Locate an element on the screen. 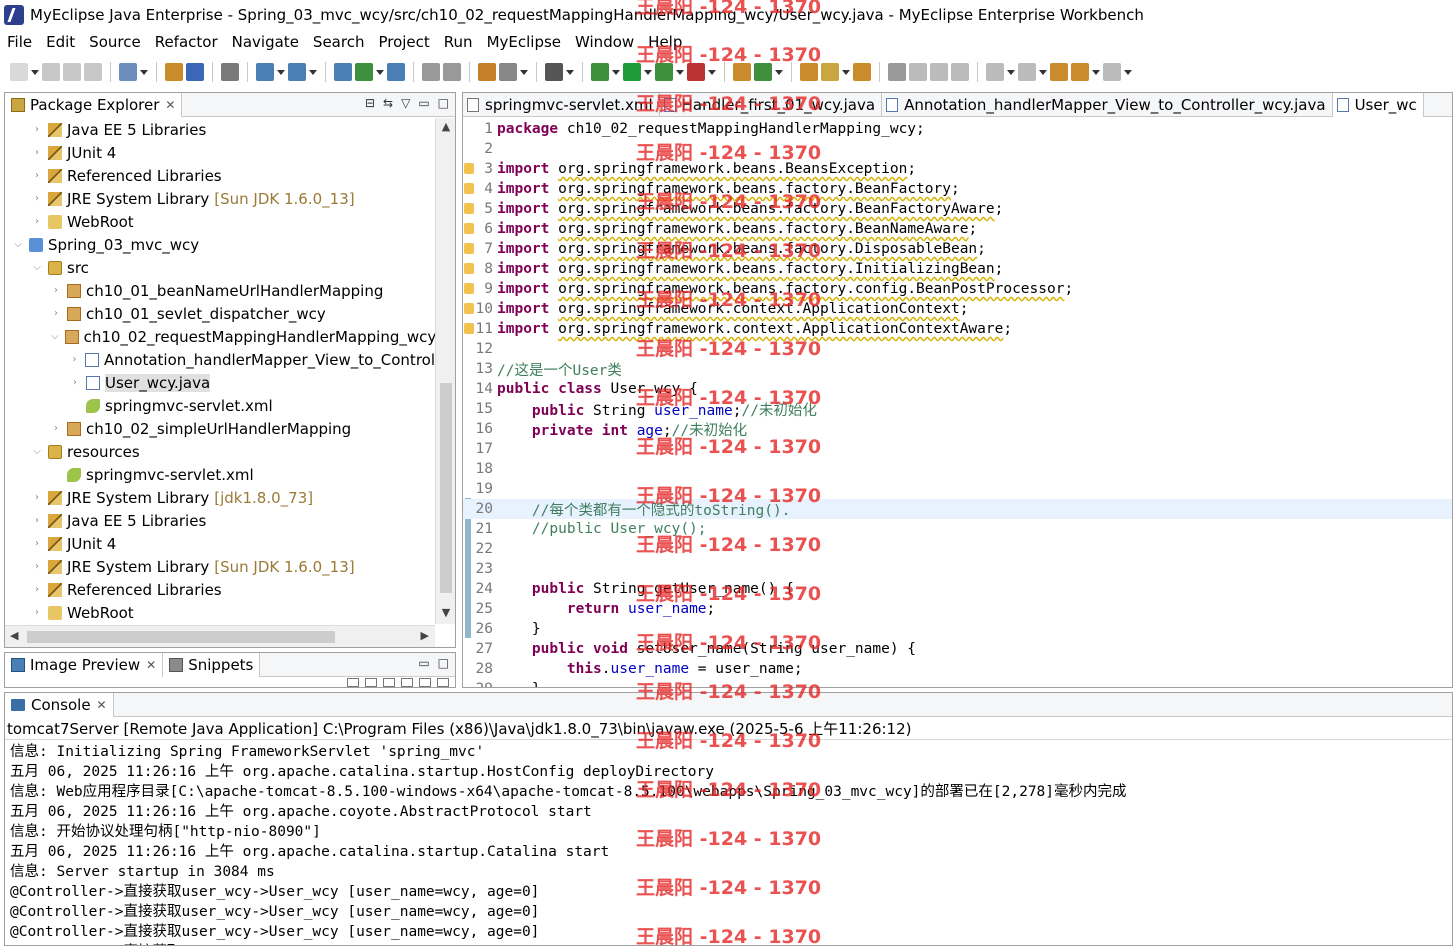 The width and height of the screenshot is (1453, 946). run-coverage-icon is located at coordinates (664, 72).